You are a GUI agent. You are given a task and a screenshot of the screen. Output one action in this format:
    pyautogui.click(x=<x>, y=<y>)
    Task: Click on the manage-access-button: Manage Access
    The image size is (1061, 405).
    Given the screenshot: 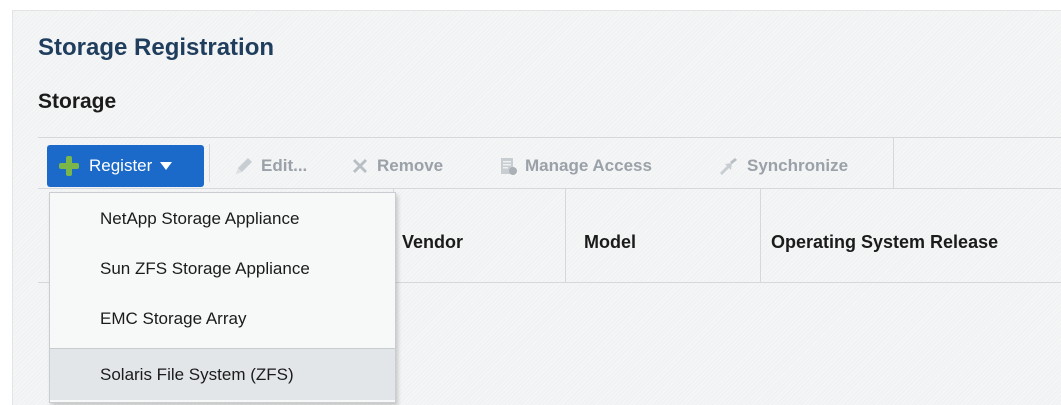 What is the action you would take?
    pyautogui.click(x=574, y=166)
    